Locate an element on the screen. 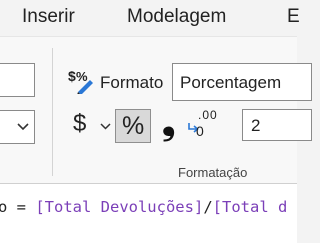  formula-measure-total: [Total d is located at coordinates (250, 207).